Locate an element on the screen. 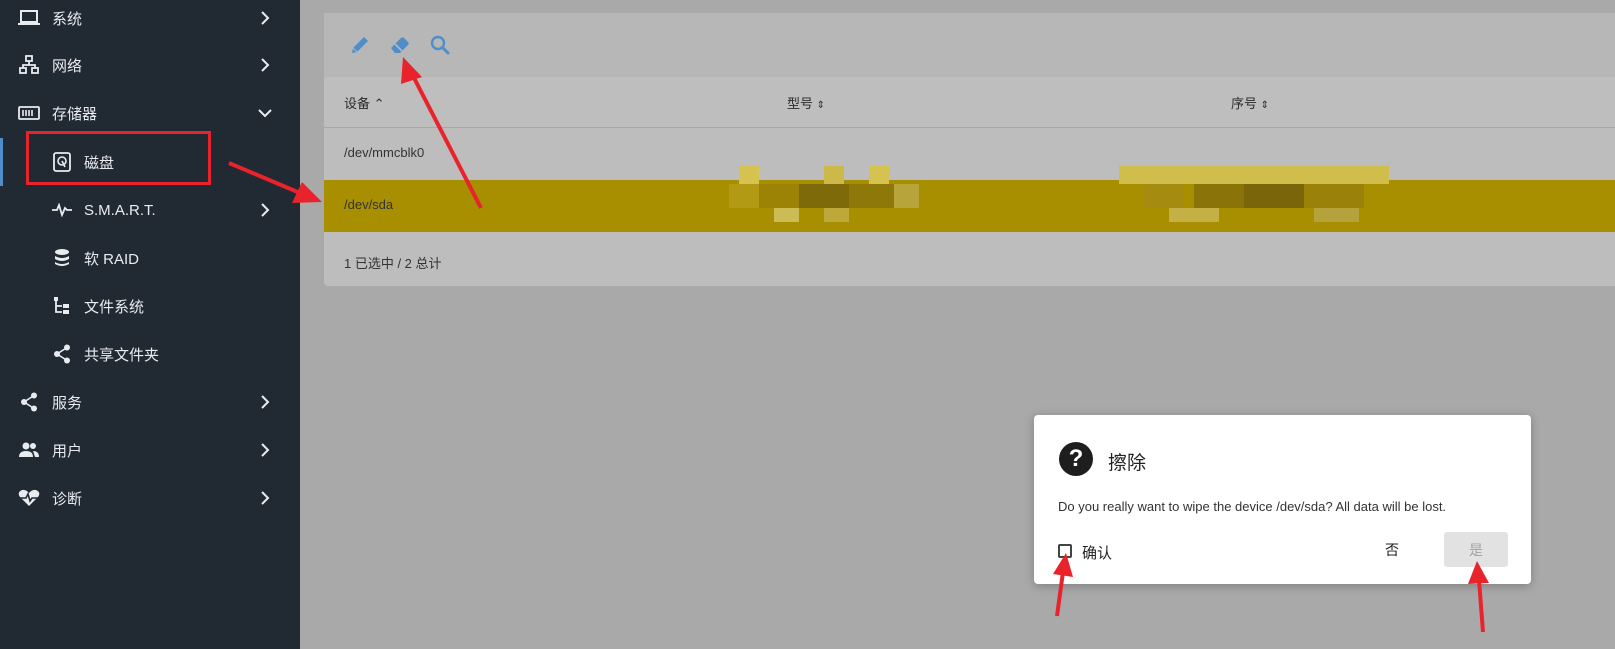  sidebar-item-system: 系统 is located at coordinates (150, 20).